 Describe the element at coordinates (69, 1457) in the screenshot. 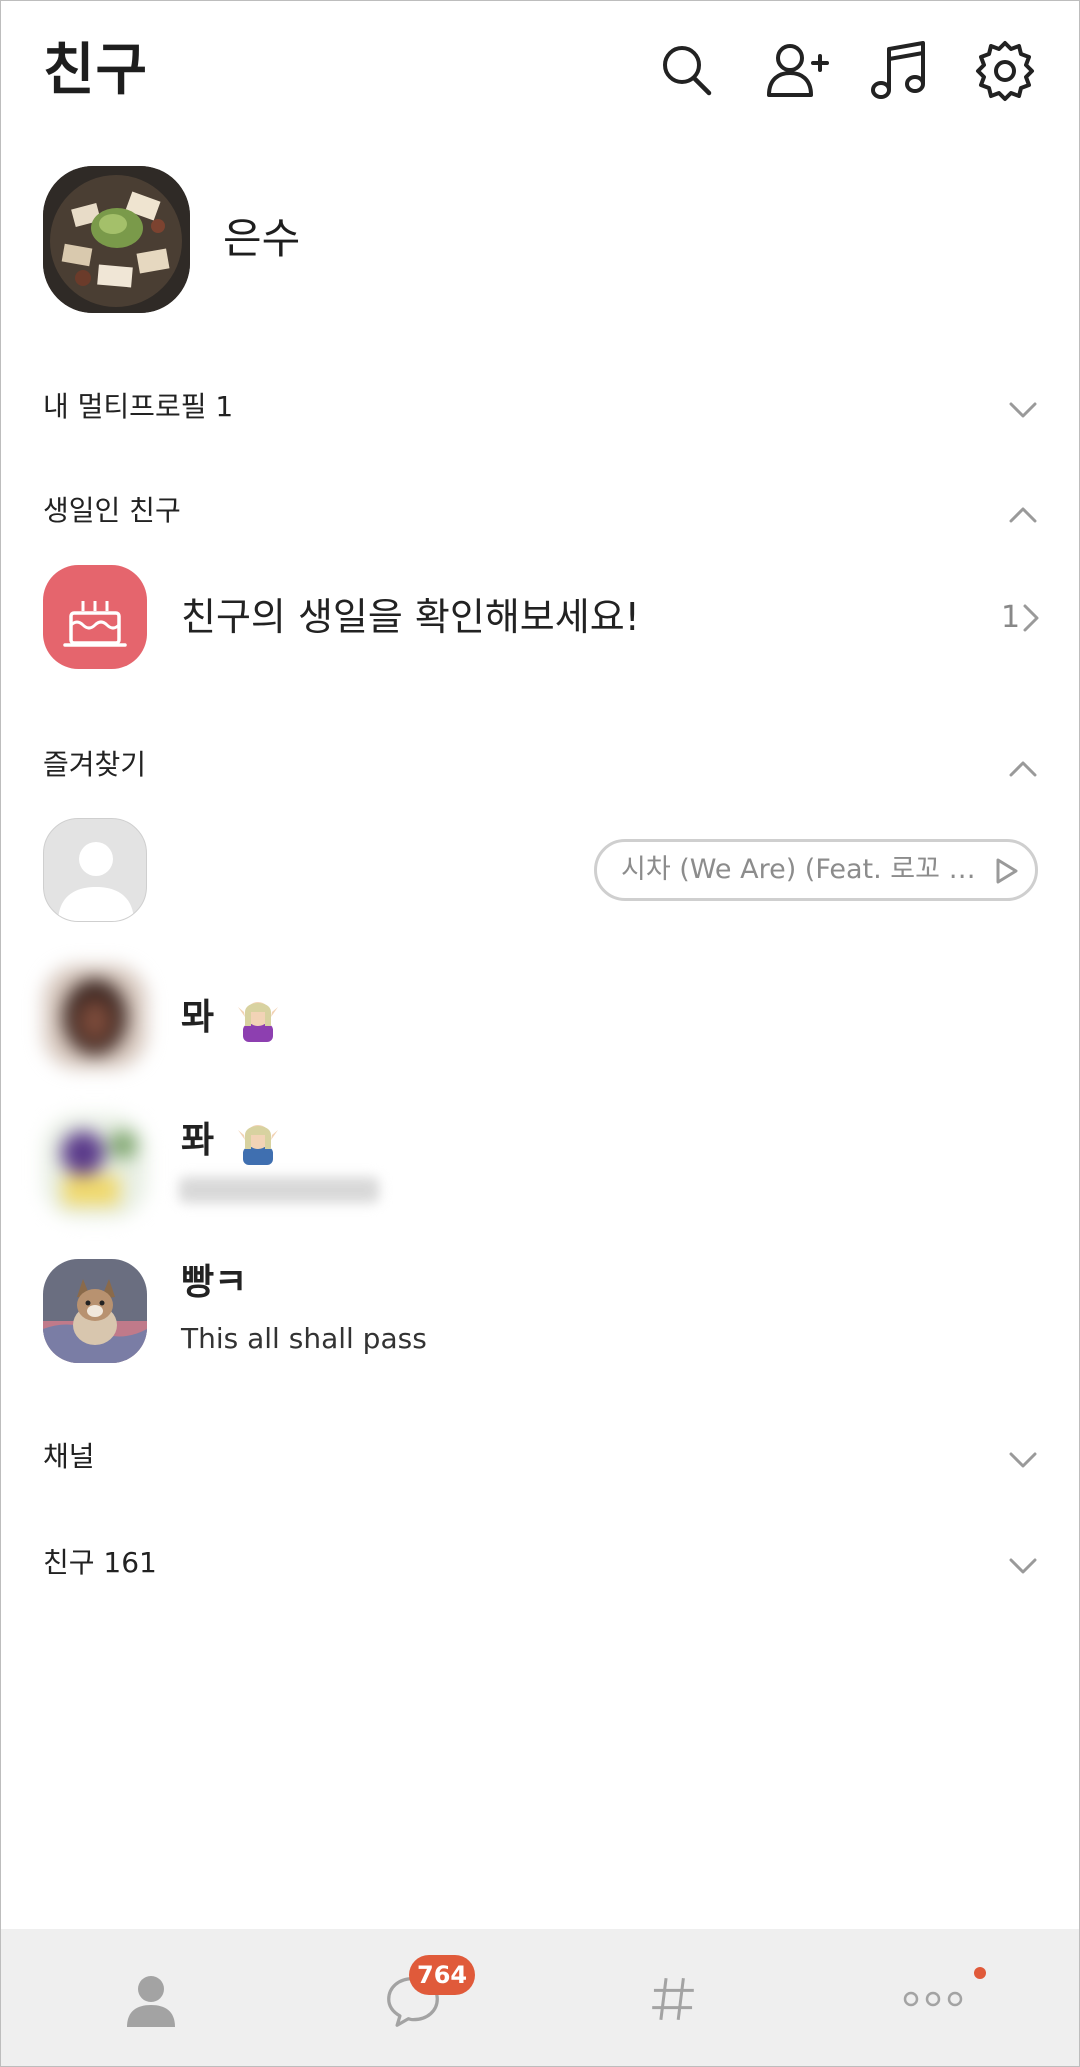

I see `section-channel: 채널` at that location.